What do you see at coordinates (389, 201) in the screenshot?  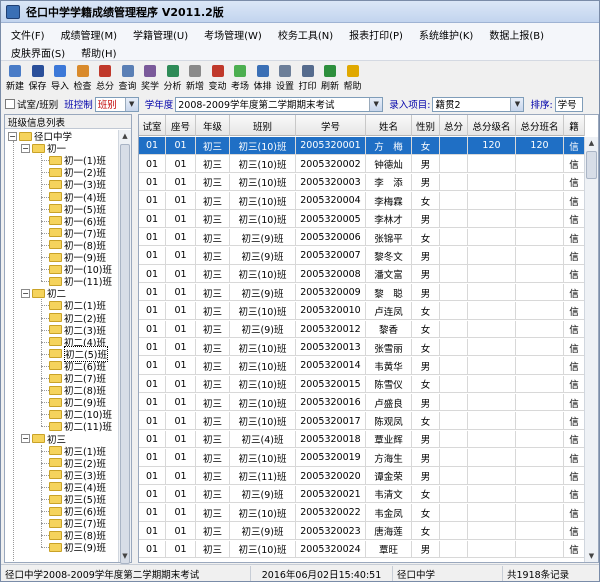 I see `table-cell: 李梅霖` at bounding box center [389, 201].